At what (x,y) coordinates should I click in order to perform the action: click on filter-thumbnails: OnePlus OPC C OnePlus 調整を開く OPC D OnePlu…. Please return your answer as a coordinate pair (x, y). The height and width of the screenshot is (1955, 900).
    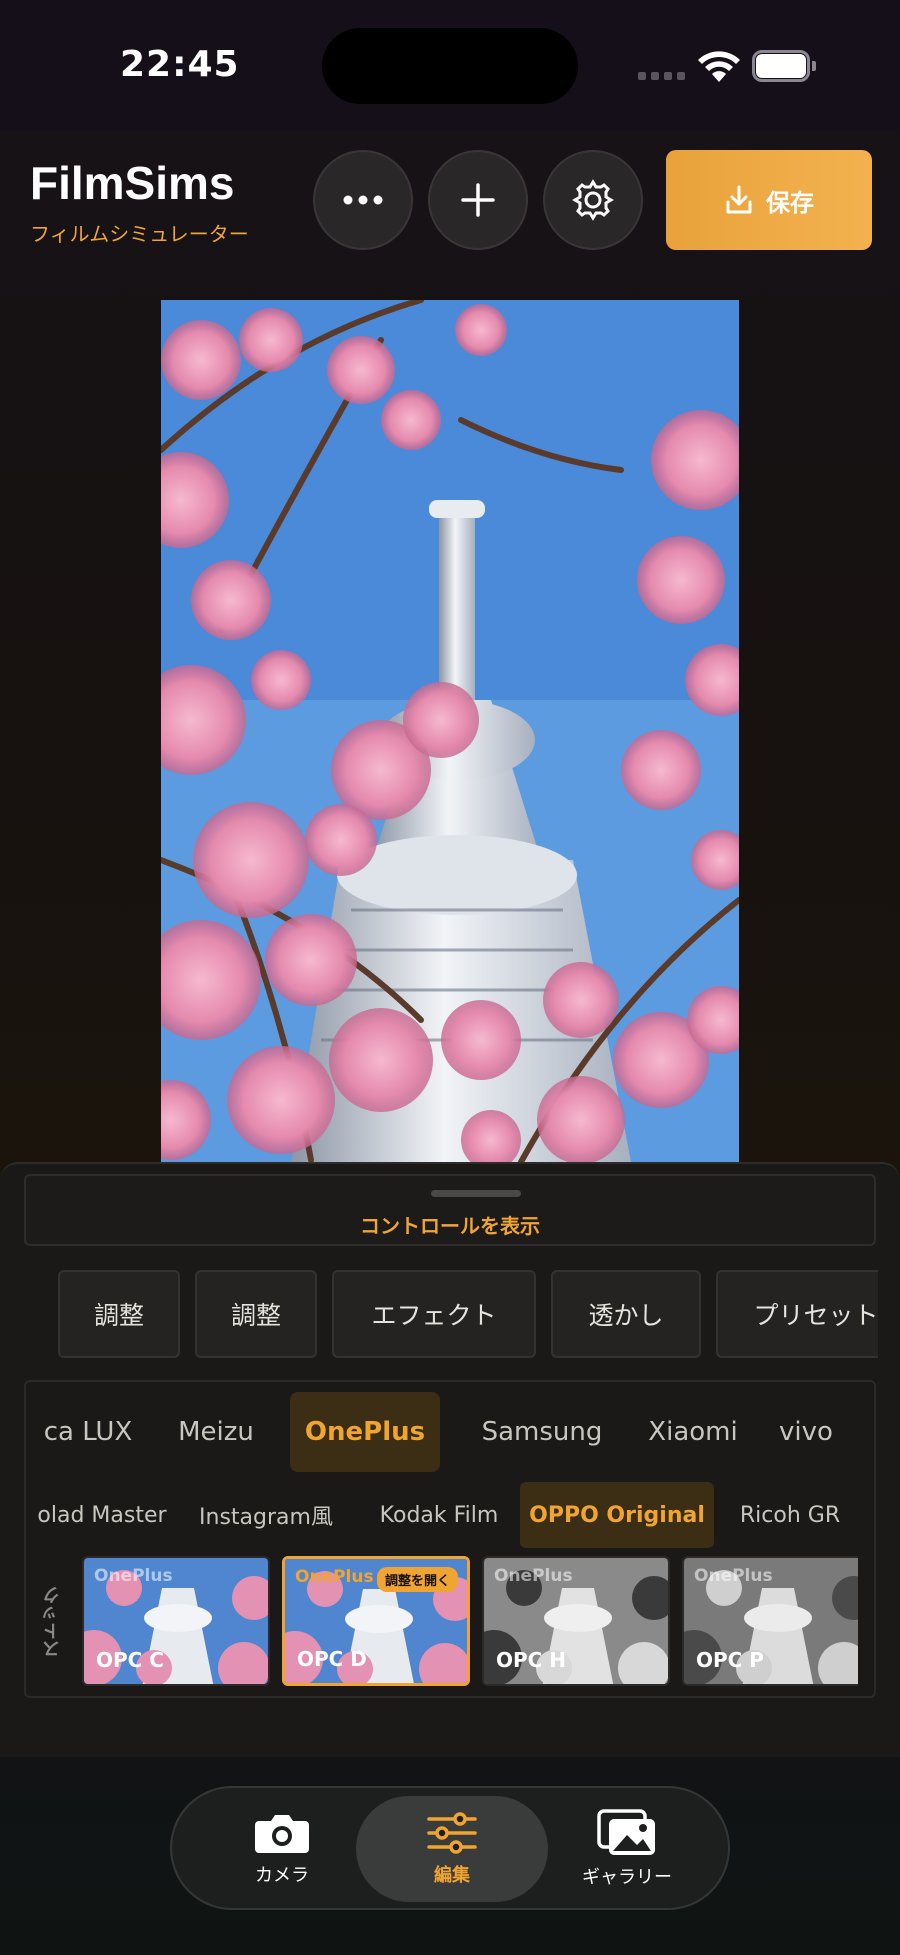
    Looking at the image, I should click on (470, 1622).